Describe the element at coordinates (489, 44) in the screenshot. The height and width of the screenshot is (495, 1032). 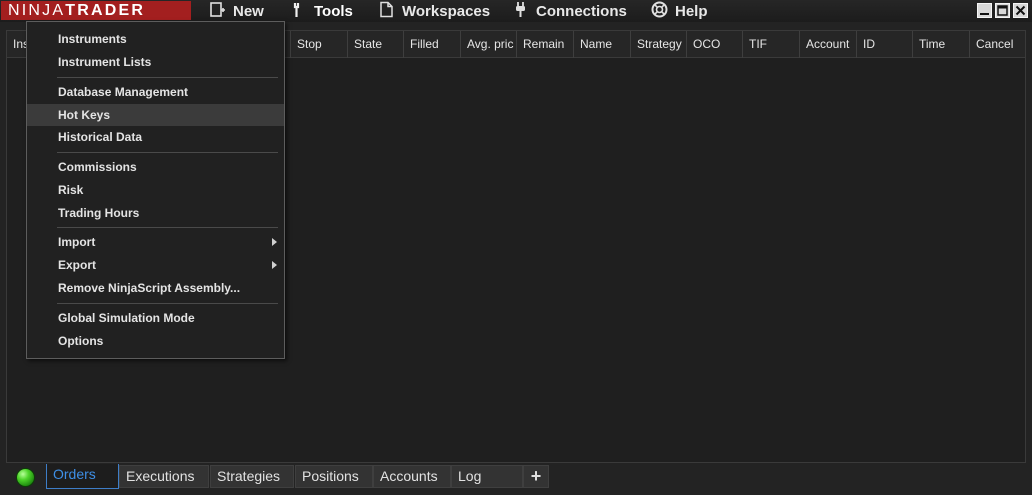
I see `column-header-avg-price: Avg. pric` at that location.